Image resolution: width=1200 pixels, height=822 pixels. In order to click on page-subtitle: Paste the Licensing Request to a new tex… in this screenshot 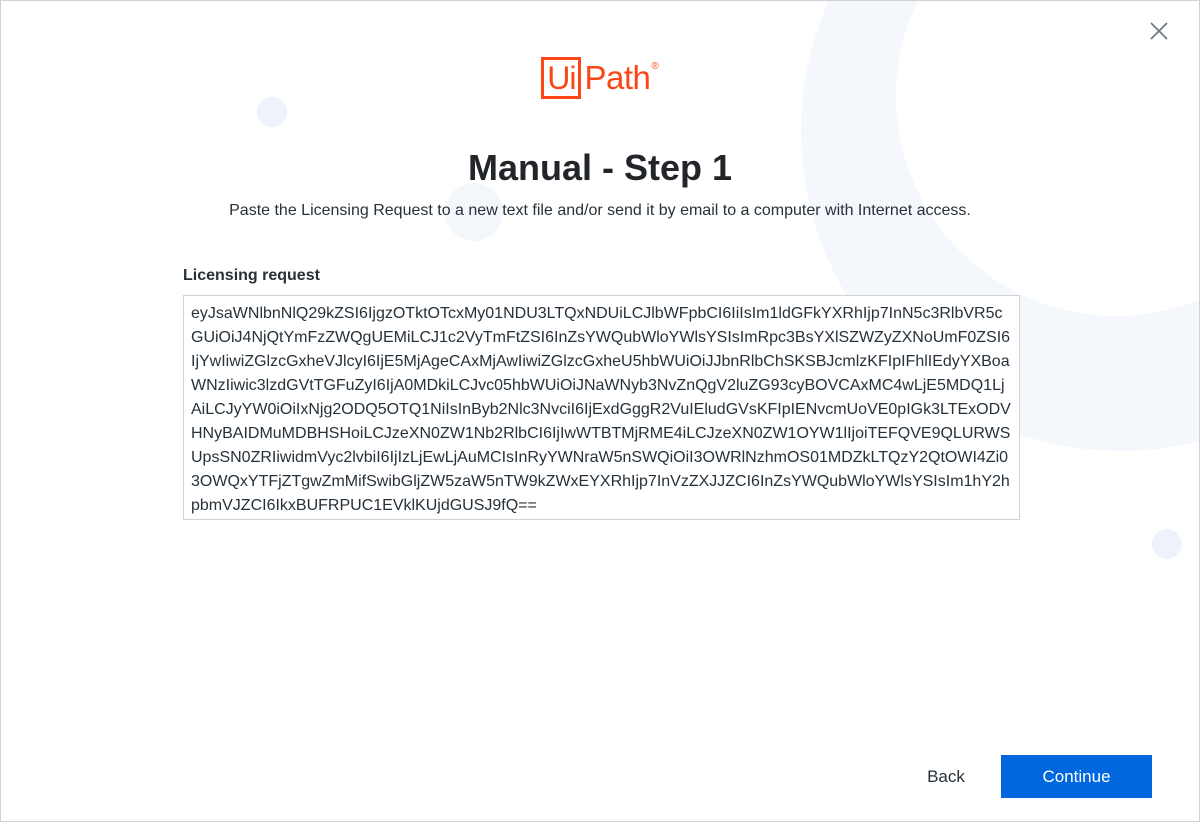, I will do `click(600, 210)`.